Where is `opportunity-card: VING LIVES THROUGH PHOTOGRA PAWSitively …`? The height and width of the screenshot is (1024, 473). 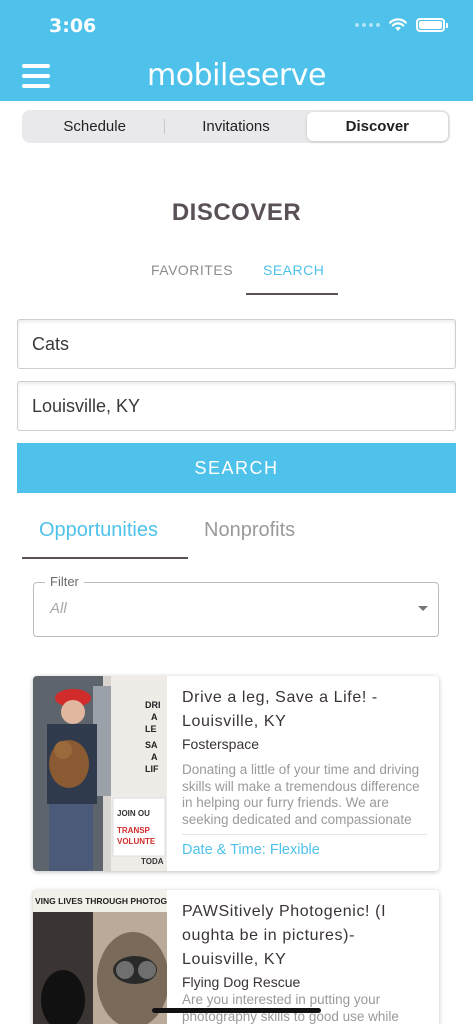
opportunity-card: VING LIVES THROUGH PHOTOGRA PAWSitively … is located at coordinates (236, 957).